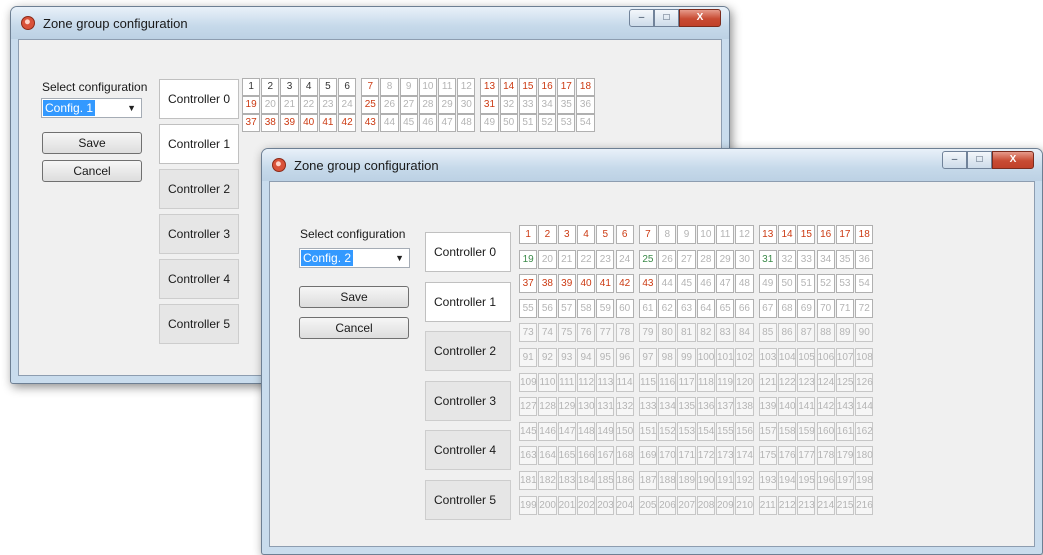 This screenshot has width=1043, height=555. What do you see at coordinates (767, 333) in the screenshot?
I see `zone-cell: 85` at bounding box center [767, 333].